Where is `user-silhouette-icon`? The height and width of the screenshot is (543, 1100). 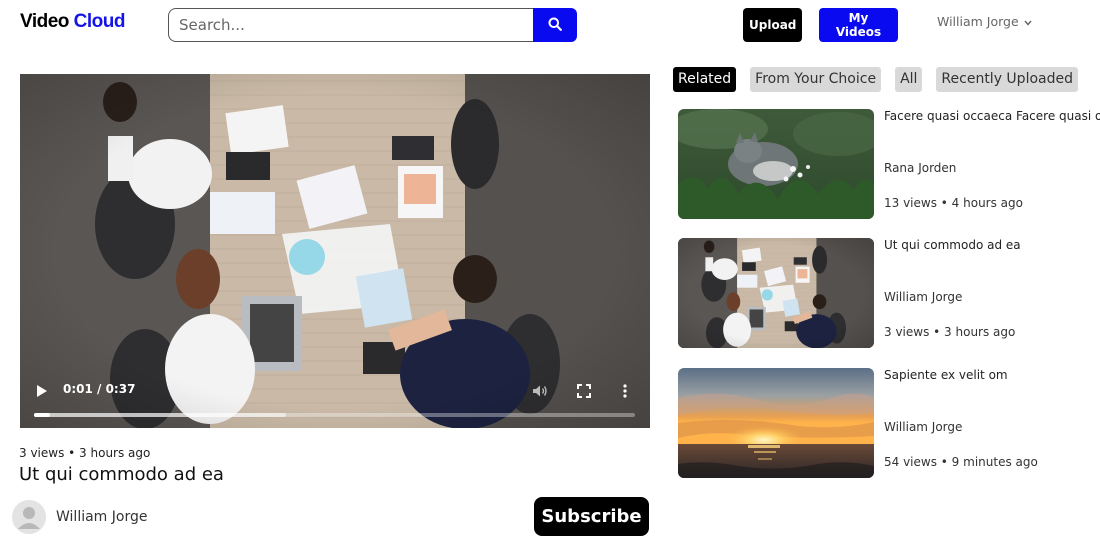
user-silhouette-icon is located at coordinates (29, 517).